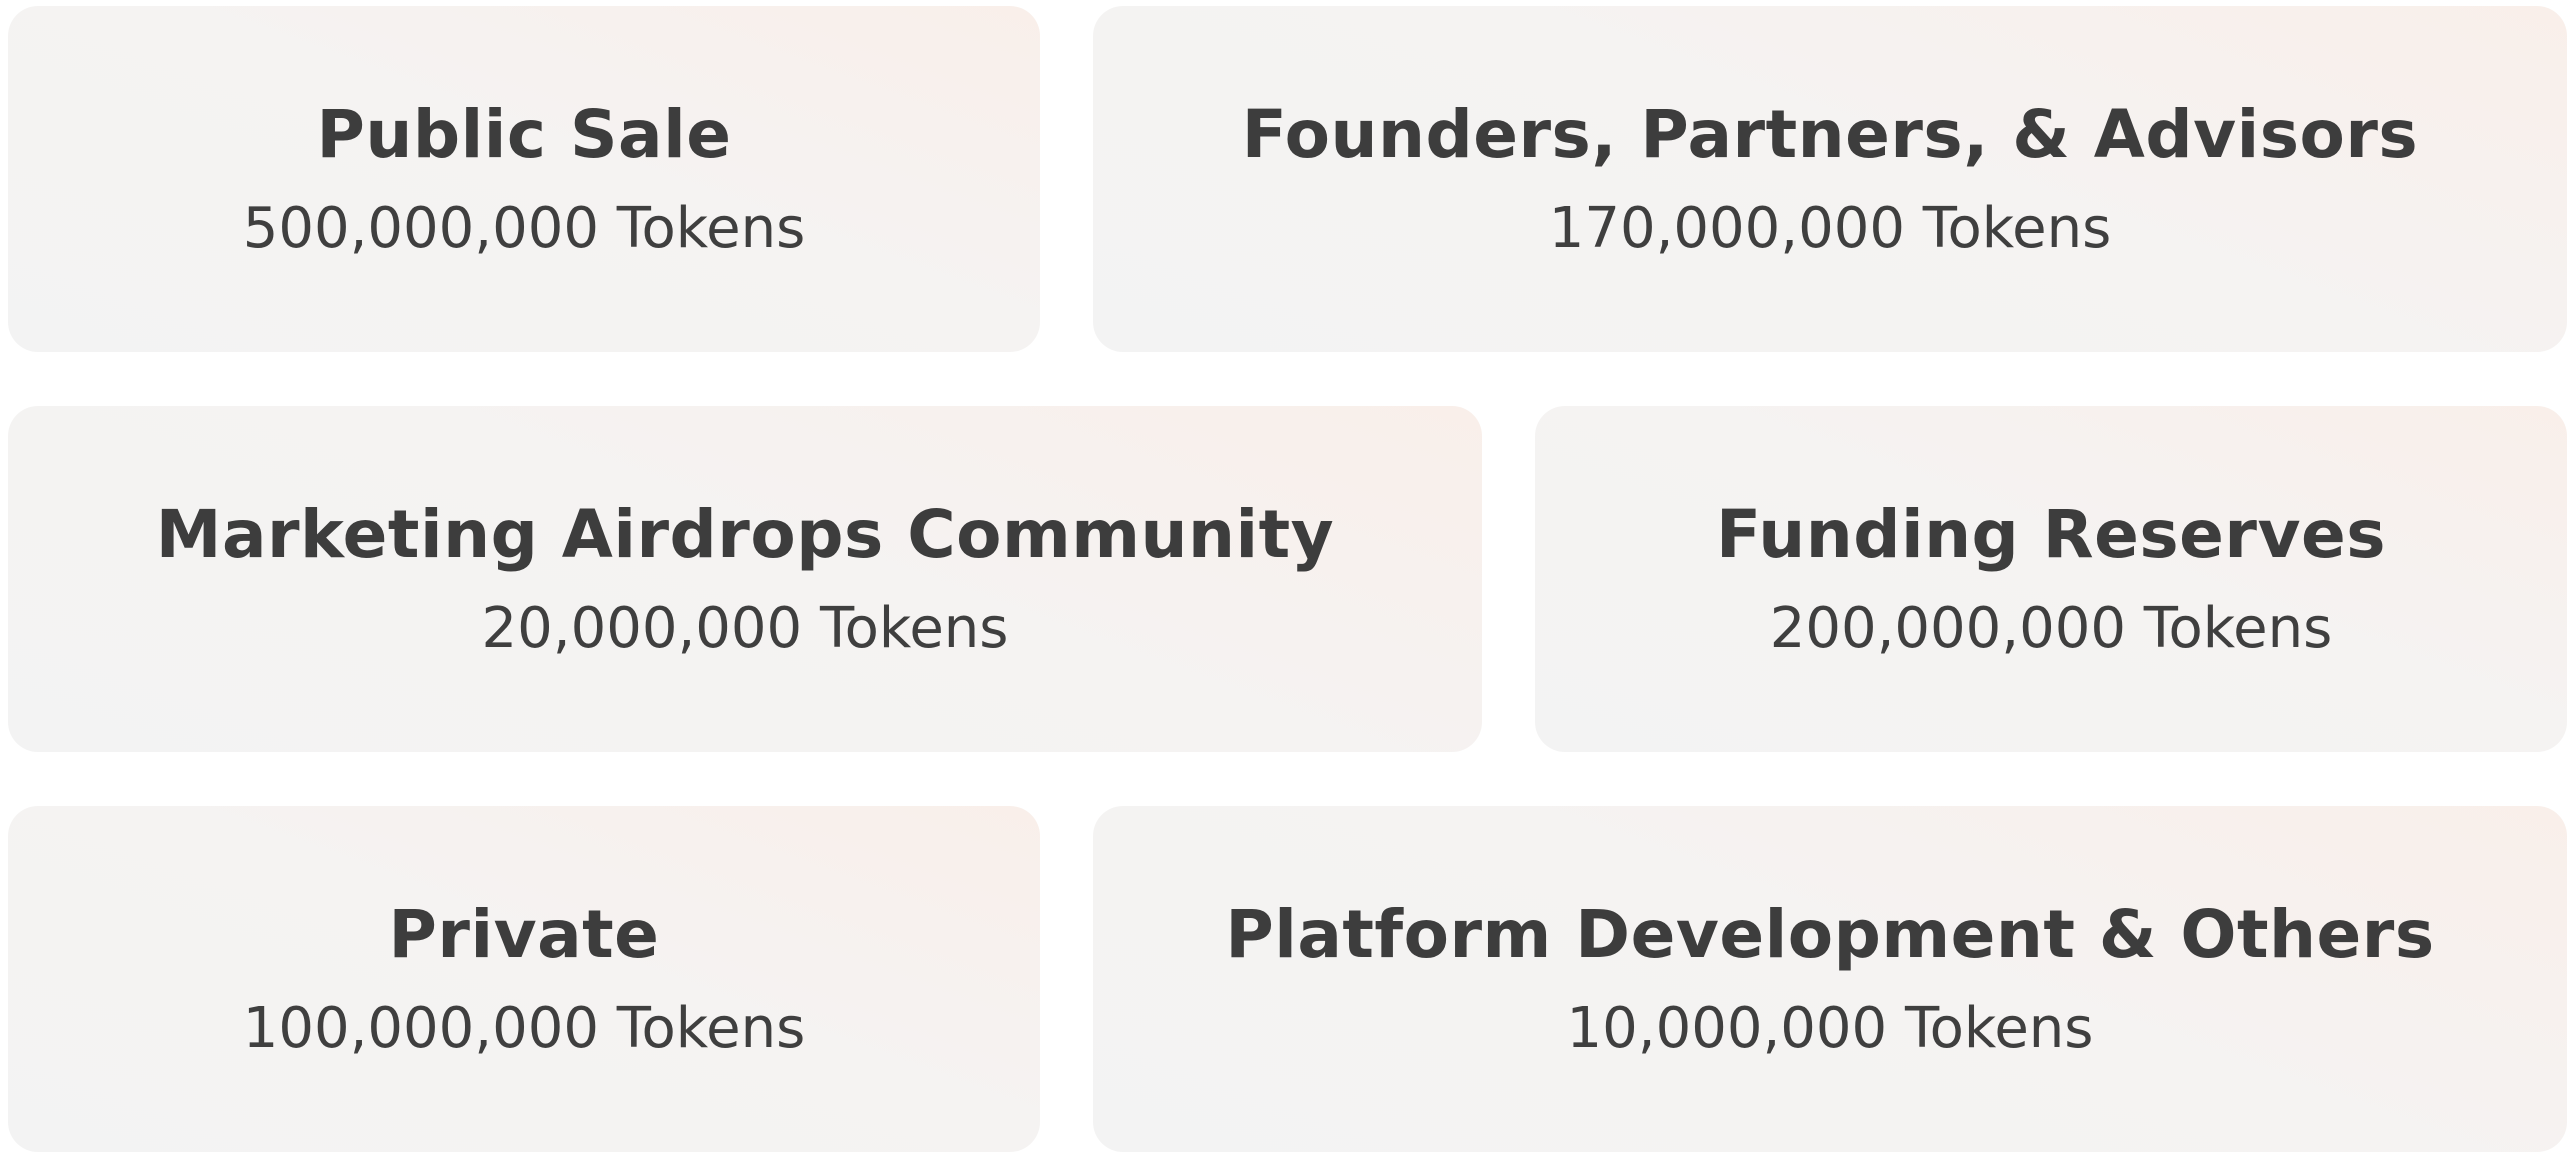  What do you see at coordinates (524, 979) in the screenshot?
I see `allocation-card-private: Private 100,000,000 Tokens` at bounding box center [524, 979].